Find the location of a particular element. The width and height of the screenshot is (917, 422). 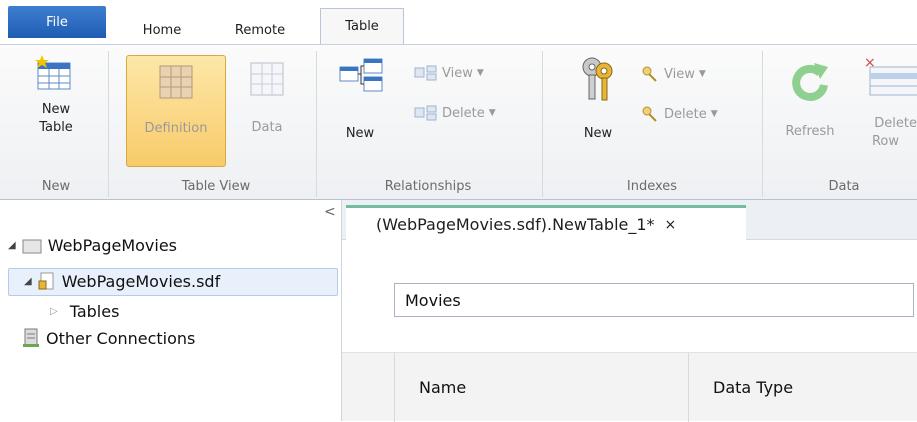

new-index-button: New is located at coordinates (598, 99).